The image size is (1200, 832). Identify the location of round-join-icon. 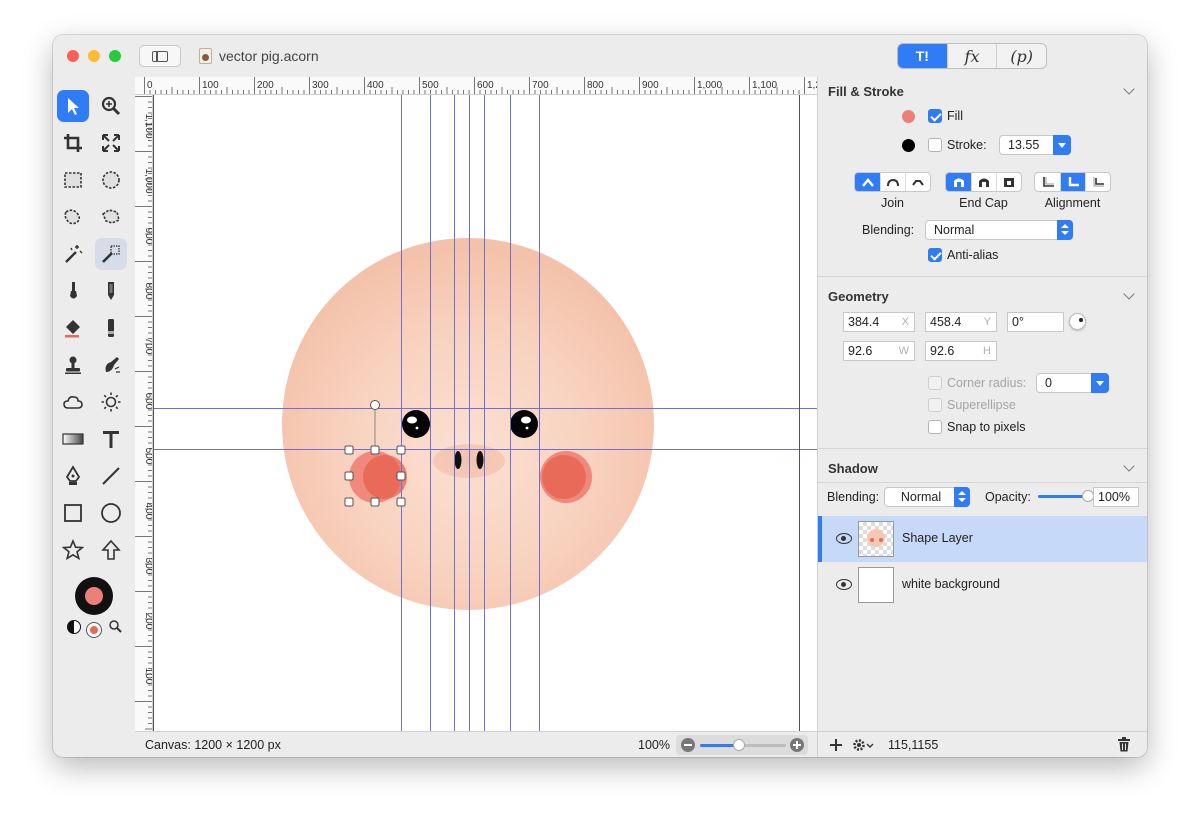
(892, 182).